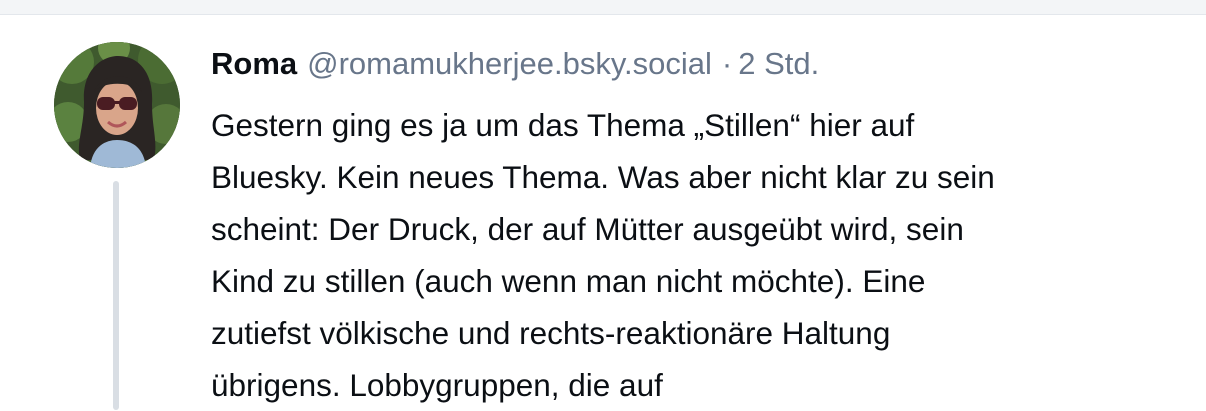 The height and width of the screenshot is (411, 1206). What do you see at coordinates (116, 295) in the screenshot?
I see `thread-line` at bounding box center [116, 295].